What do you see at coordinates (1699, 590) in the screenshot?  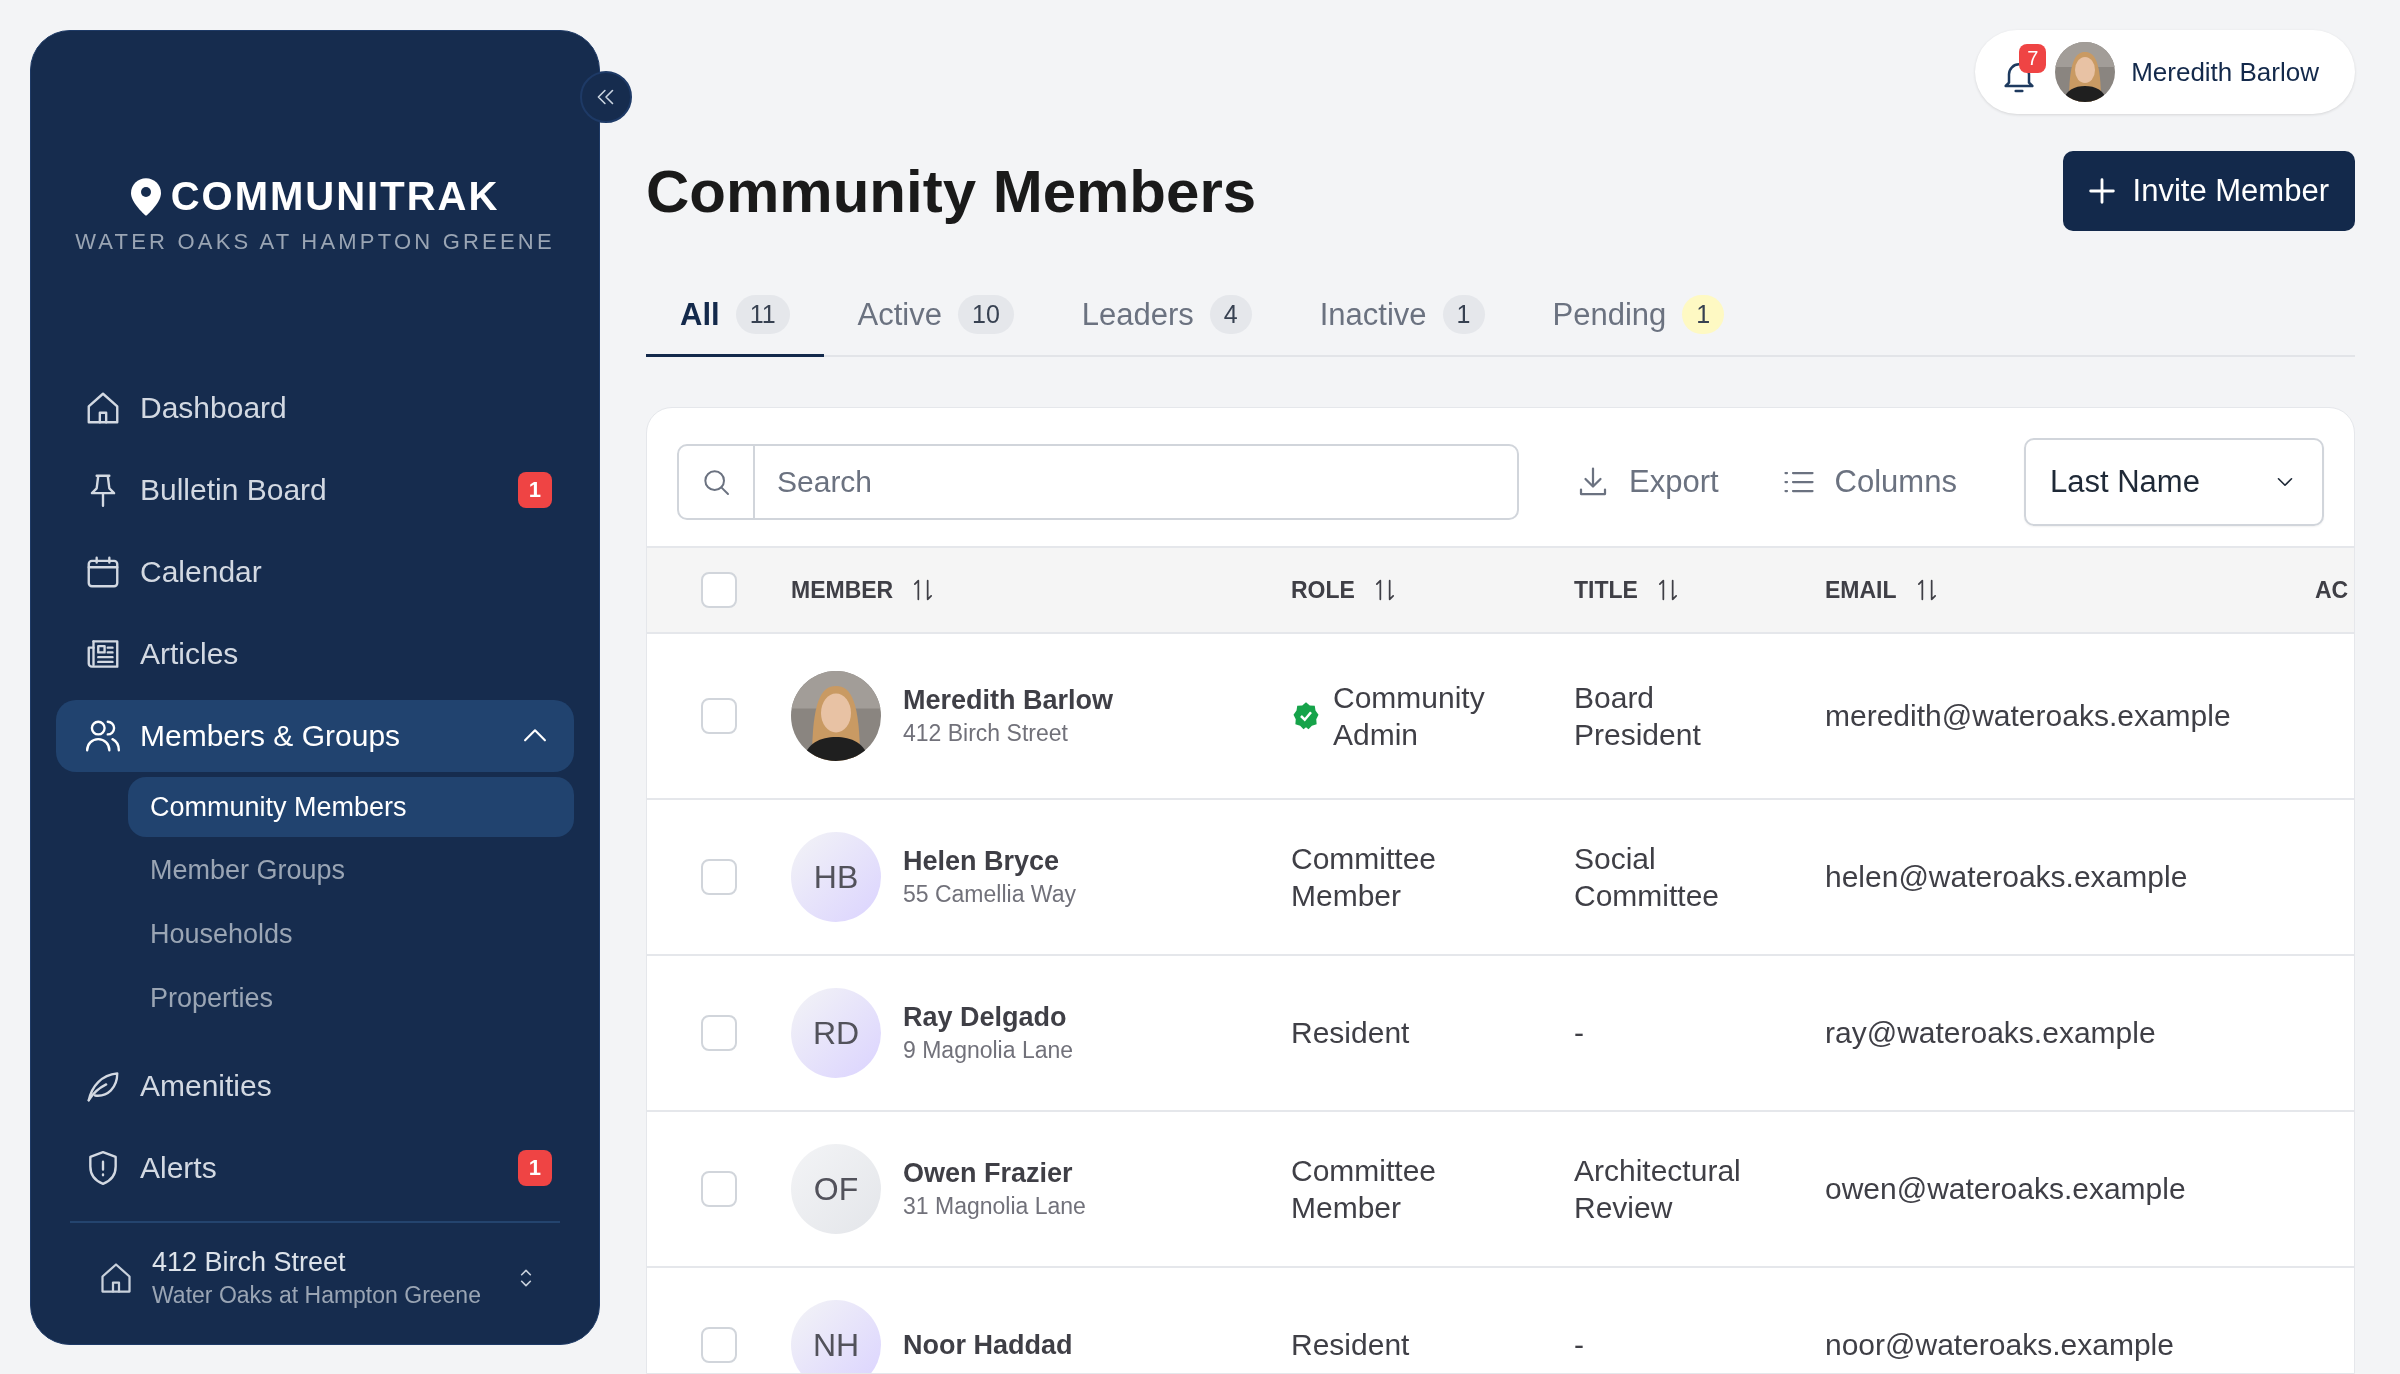 I see `column-header: TITLE` at bounding box center [1699, 590].